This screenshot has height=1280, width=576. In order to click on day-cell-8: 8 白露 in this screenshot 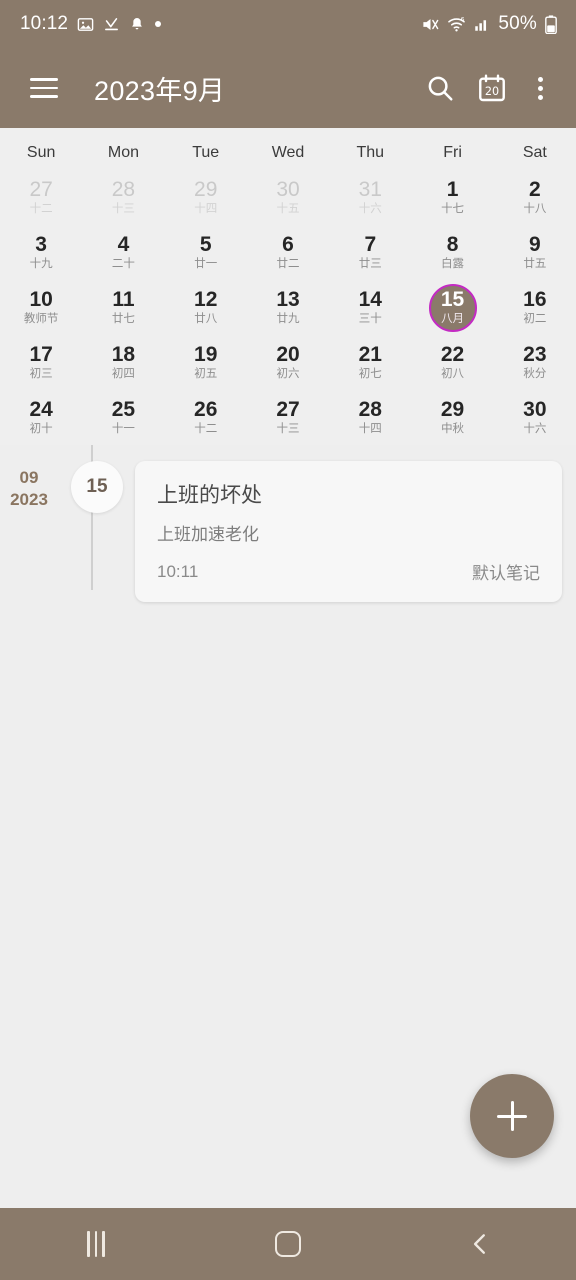, I will do `click(452, 252)`.